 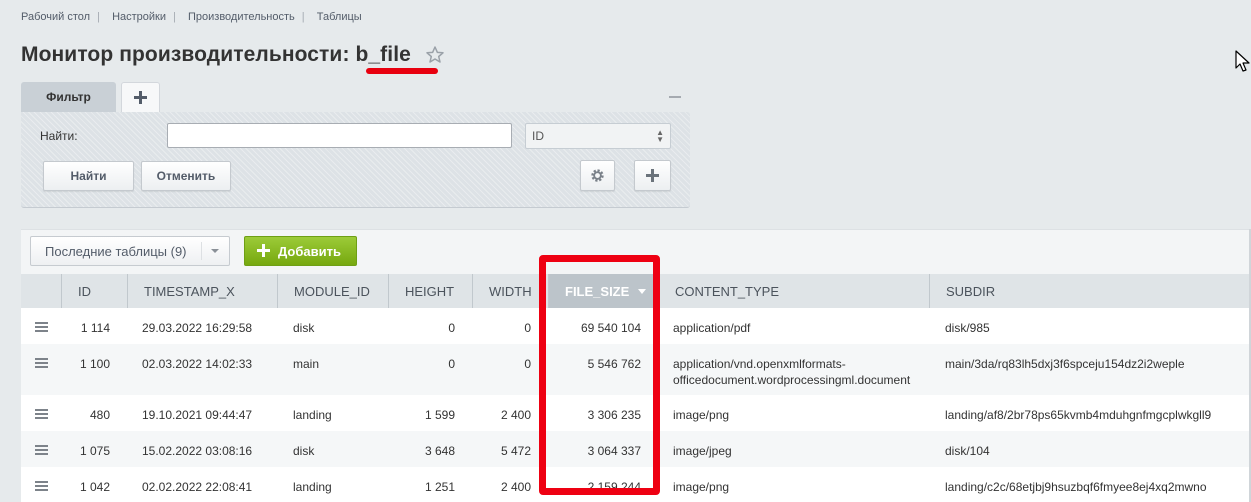 What do you see at coordinates (967, 451) in the screenshot?
I see `cell-subdir: disk/104` at bounding box center [967, 451].